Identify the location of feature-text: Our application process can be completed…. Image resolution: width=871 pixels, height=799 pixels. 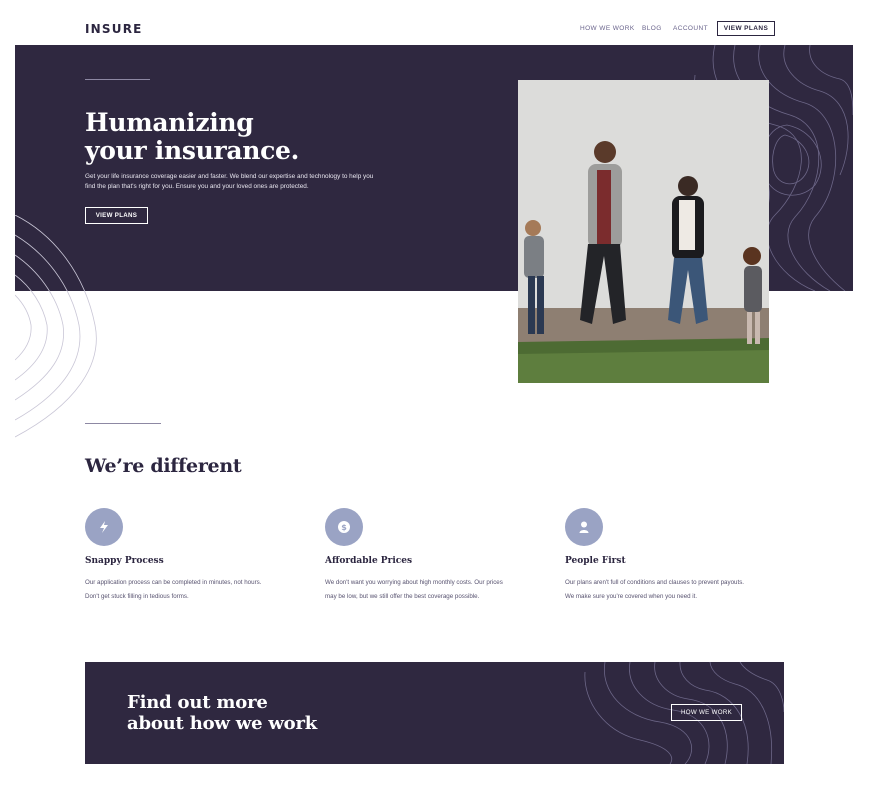
(191, 590).